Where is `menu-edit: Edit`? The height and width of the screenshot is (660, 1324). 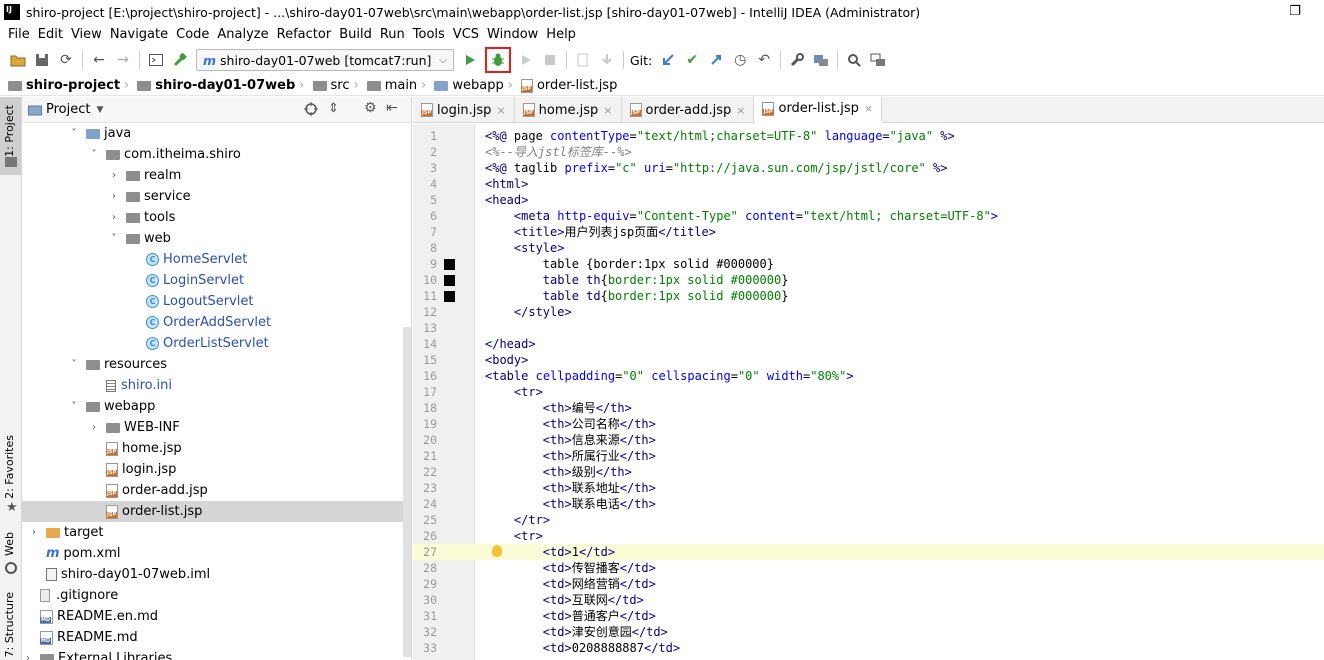
menu-edit: Edit is located at coordinates (50, 34).